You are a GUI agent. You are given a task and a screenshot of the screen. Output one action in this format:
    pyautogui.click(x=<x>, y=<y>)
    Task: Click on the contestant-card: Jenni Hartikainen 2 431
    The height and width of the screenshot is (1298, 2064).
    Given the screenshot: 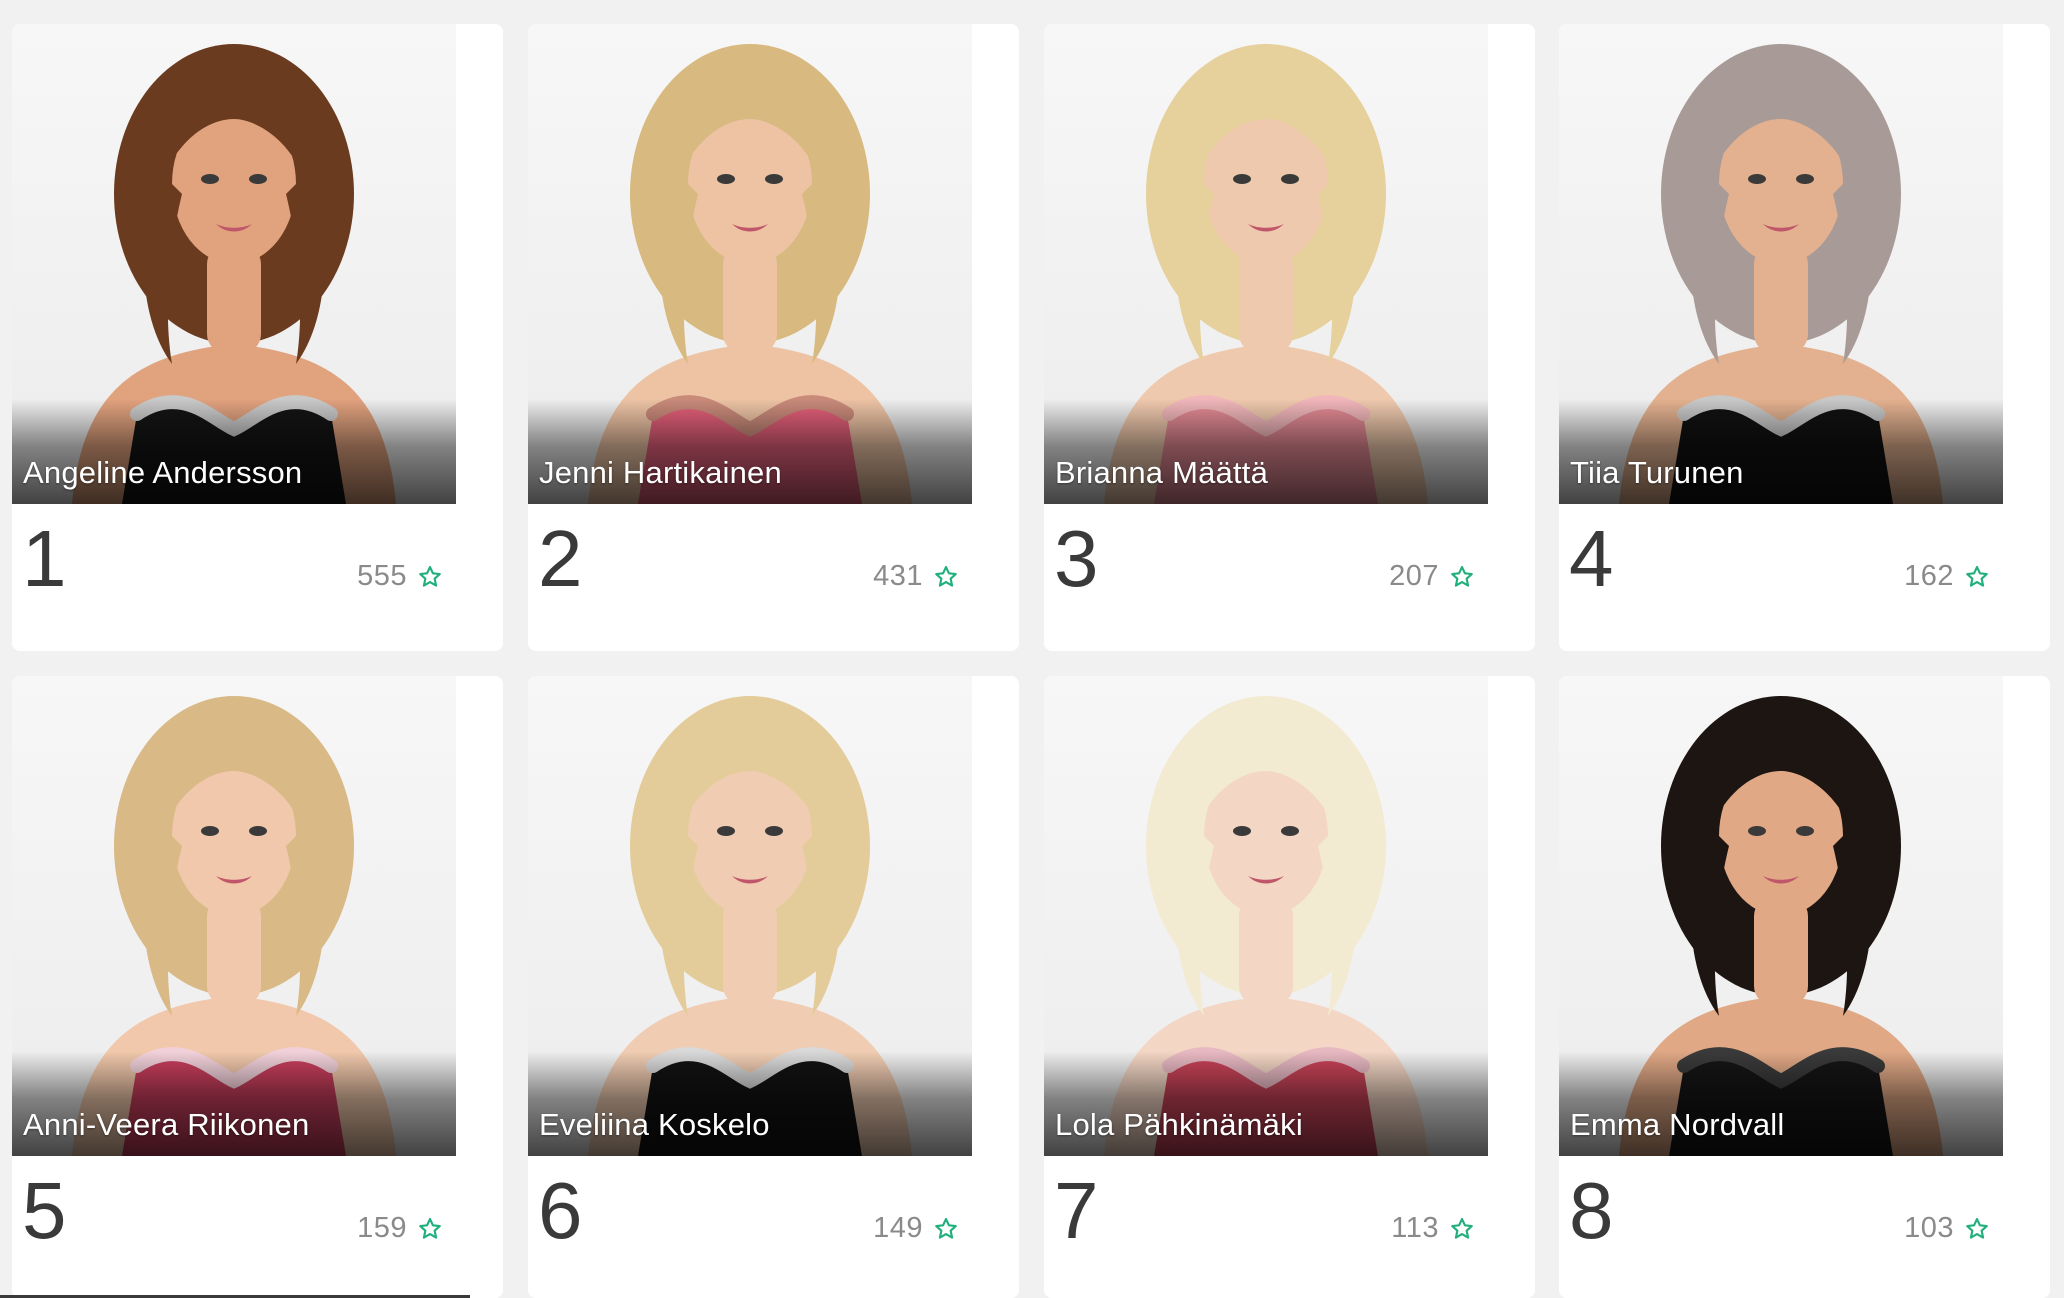 What is the action you would take?
    pyautogui.click(x=773, y=337)
    